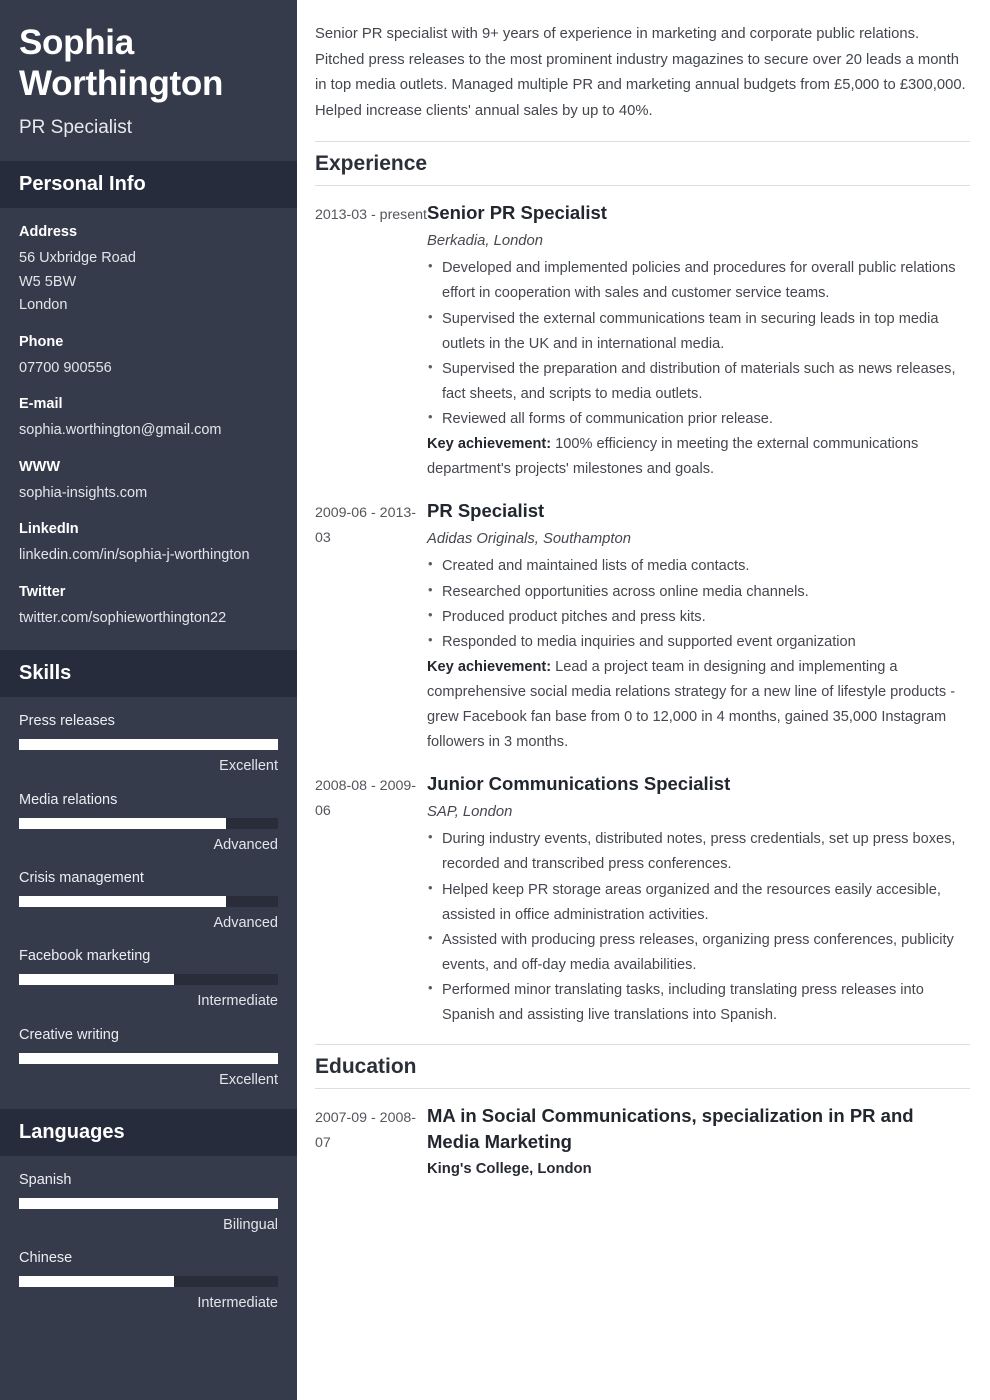 The height and width of the screenshot is (1400, 990). Describe the element at coordinates (371, 215) in the screenshot. I see `entry-dates: 2013-03 - present` at that location.